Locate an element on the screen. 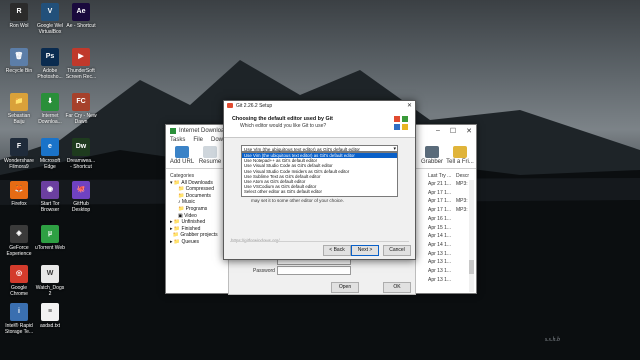  git-logo-icon is located at coordinates (401, 123).